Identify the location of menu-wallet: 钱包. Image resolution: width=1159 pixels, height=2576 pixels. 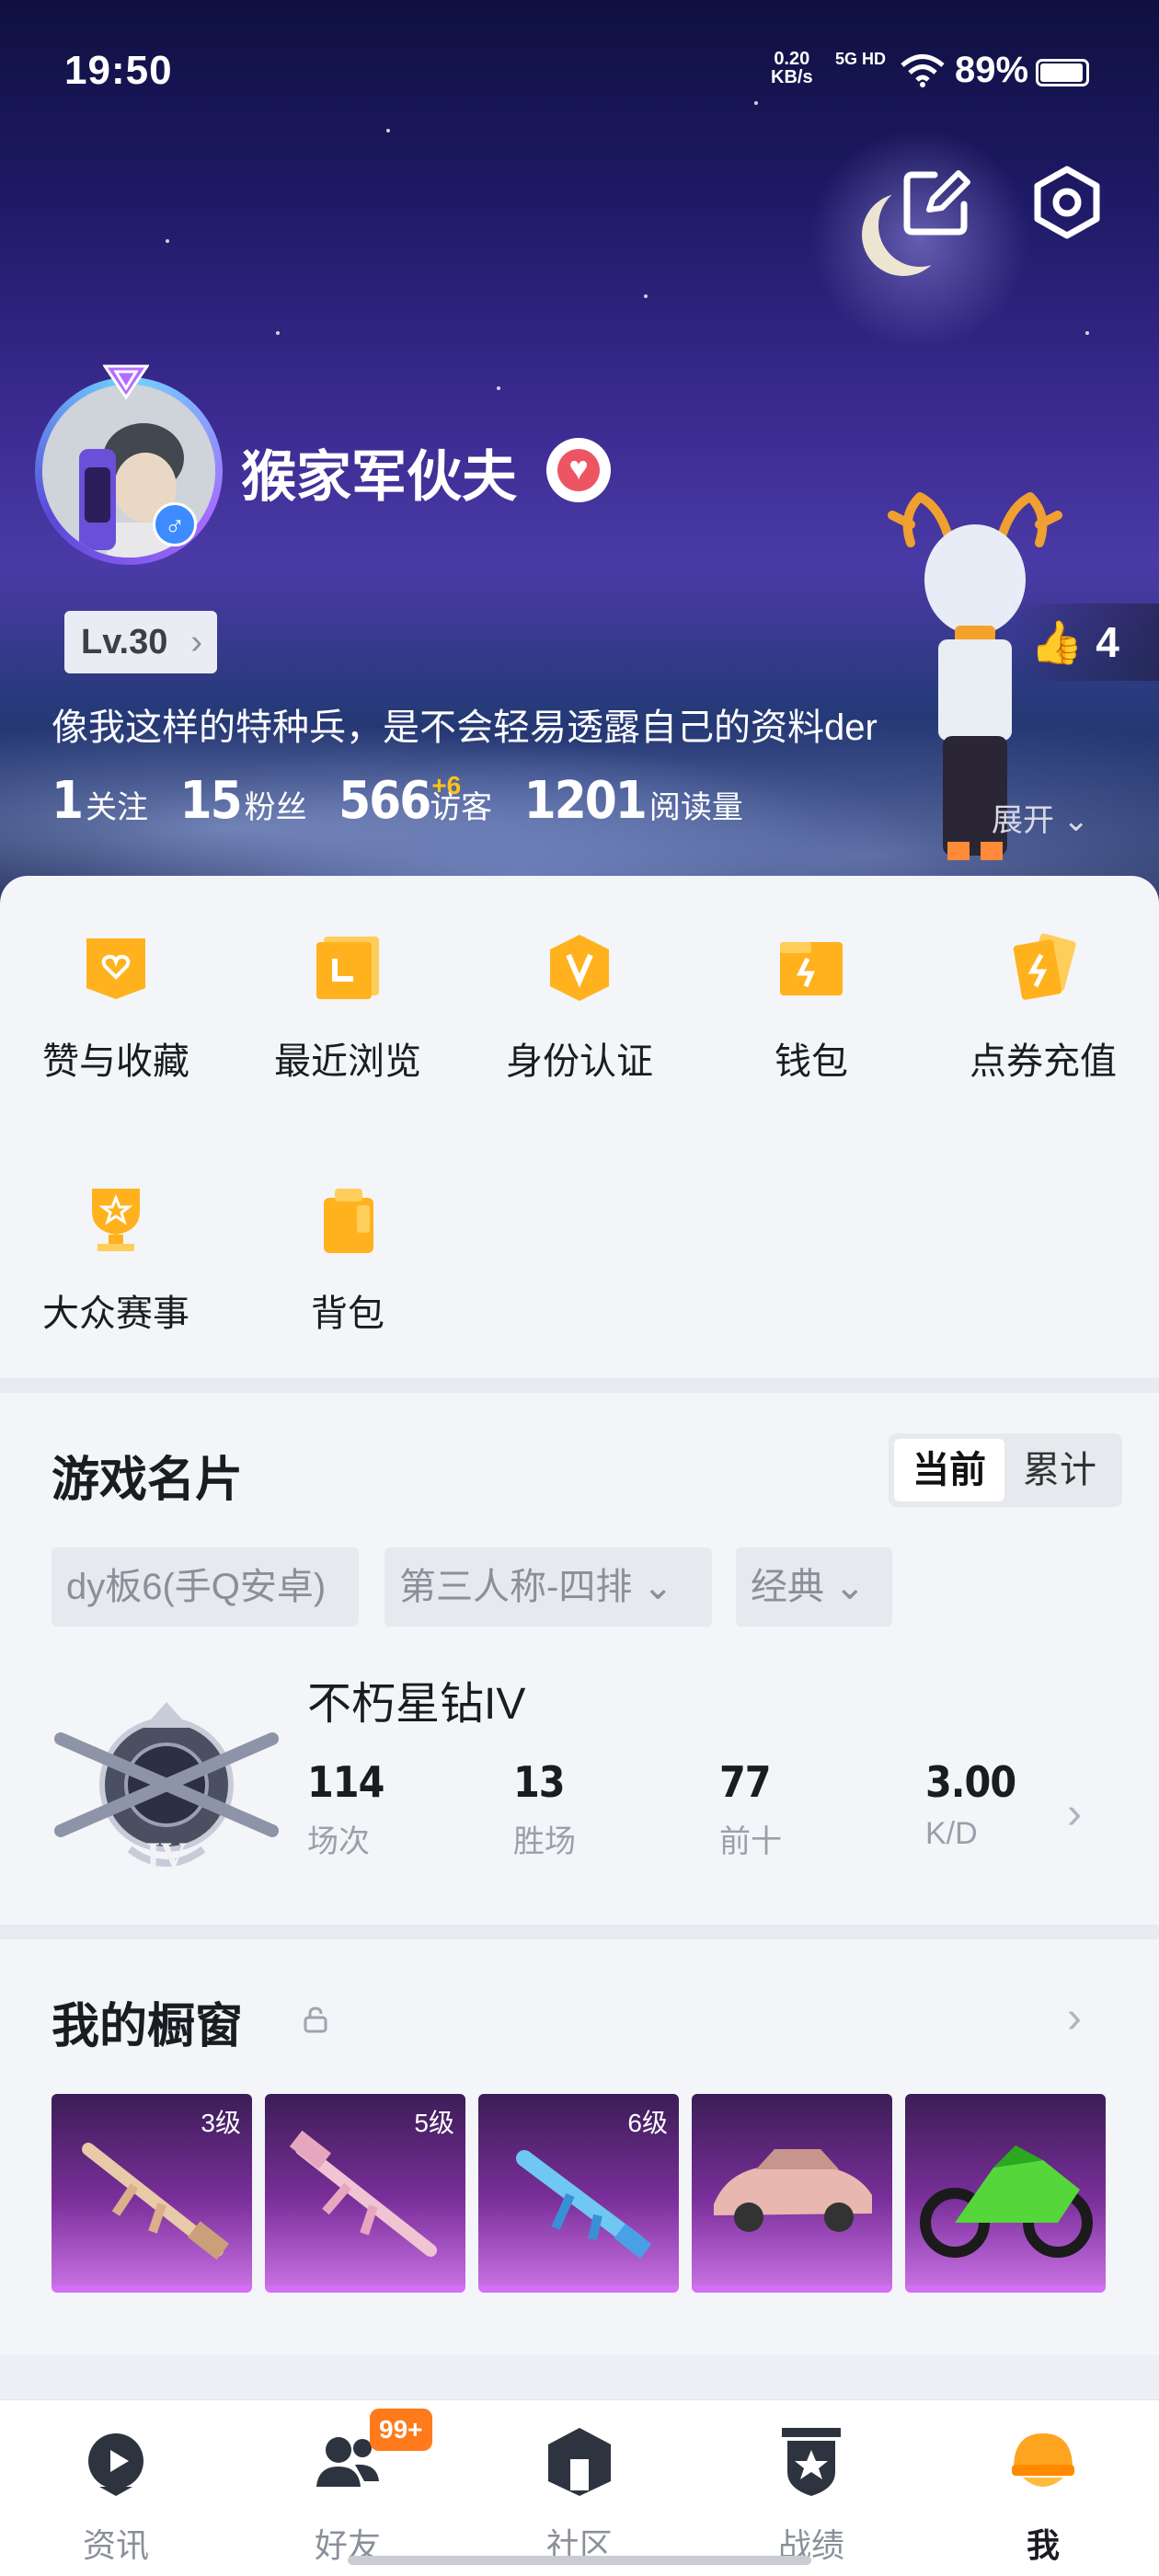
(811, 1008).